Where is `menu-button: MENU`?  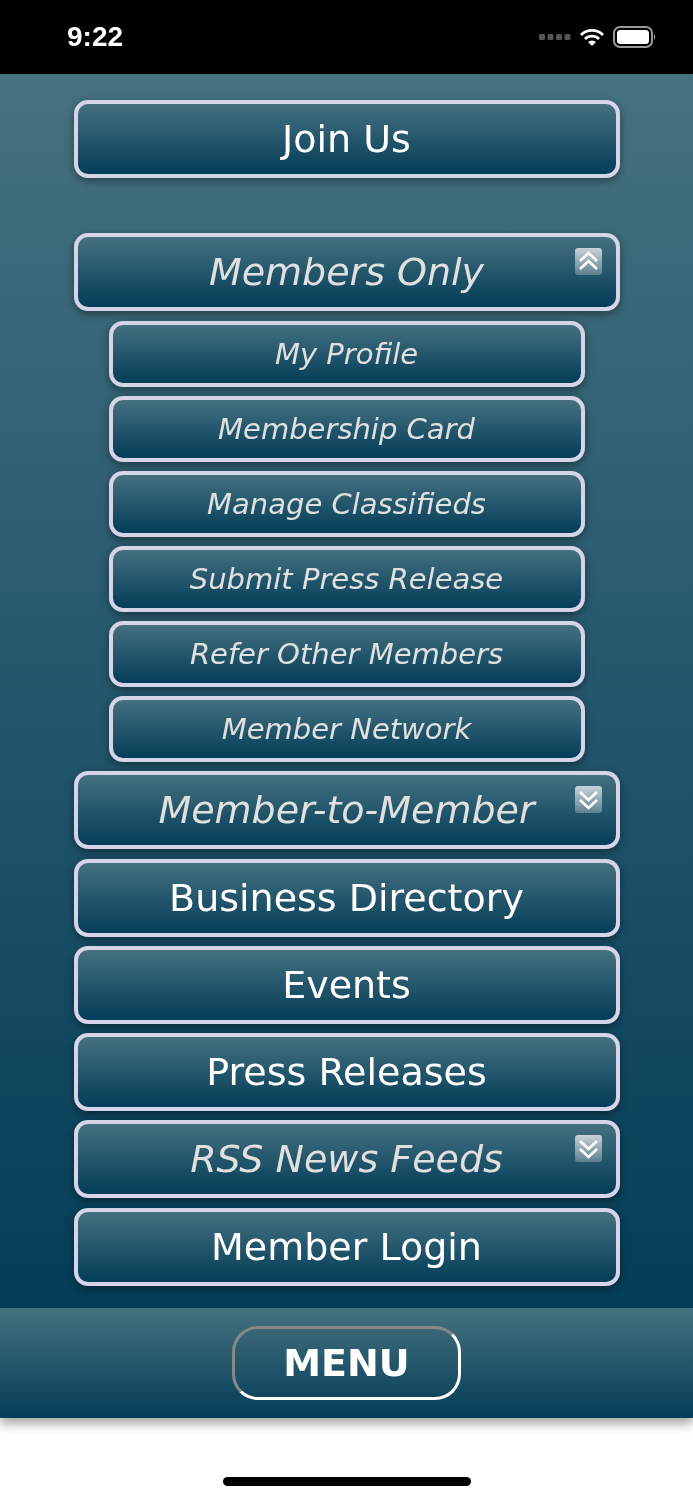
menu-button: MENU is located at coordinates (346, 1363).